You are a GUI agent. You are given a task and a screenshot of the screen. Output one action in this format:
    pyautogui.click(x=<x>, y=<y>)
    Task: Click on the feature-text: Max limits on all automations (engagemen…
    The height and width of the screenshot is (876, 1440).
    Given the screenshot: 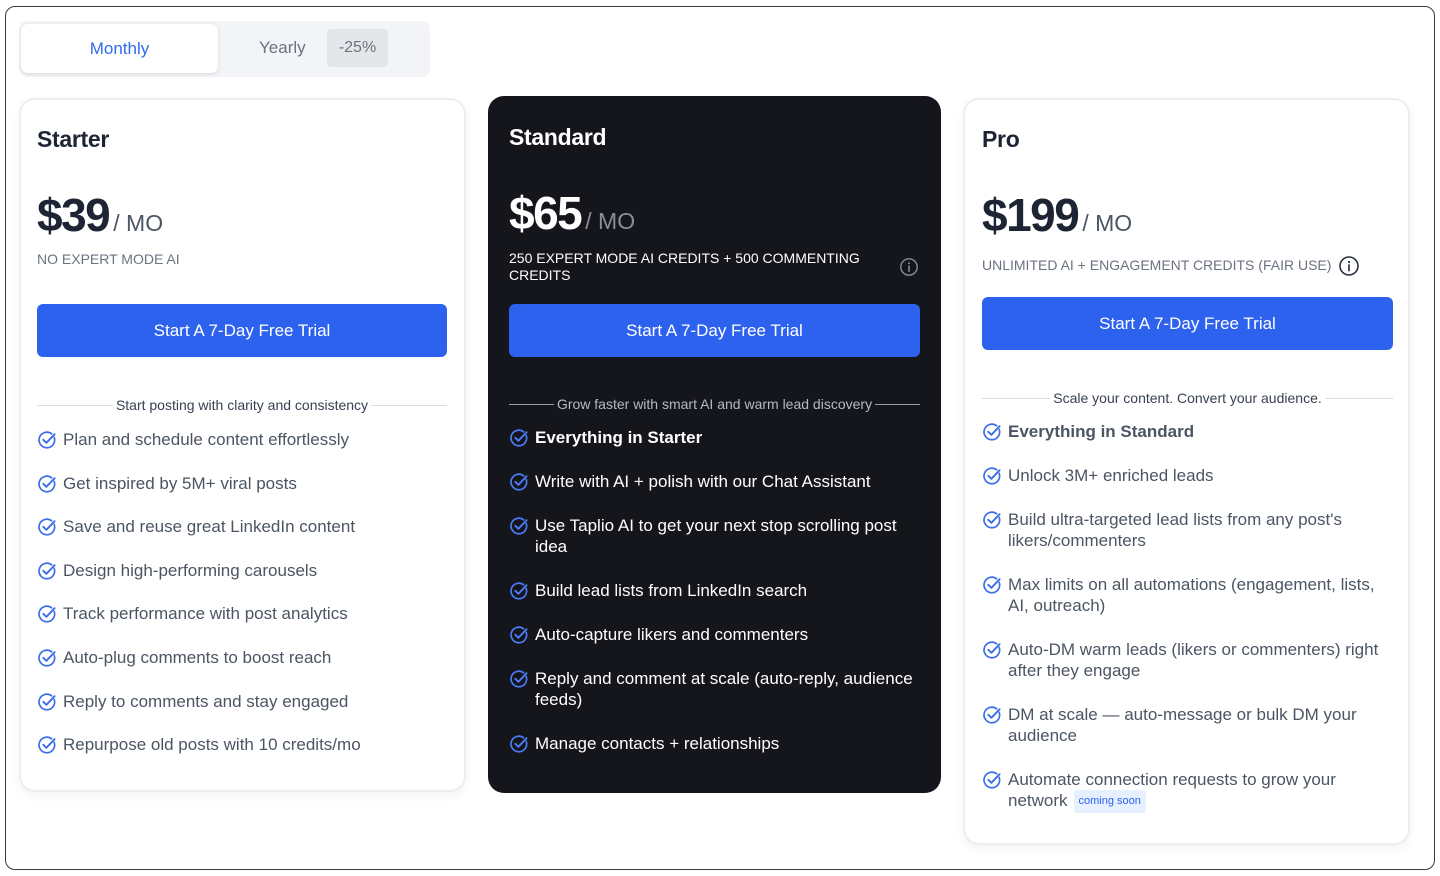 What is the action you would take?
    pyautogui.click(x=1191, y=595)
    